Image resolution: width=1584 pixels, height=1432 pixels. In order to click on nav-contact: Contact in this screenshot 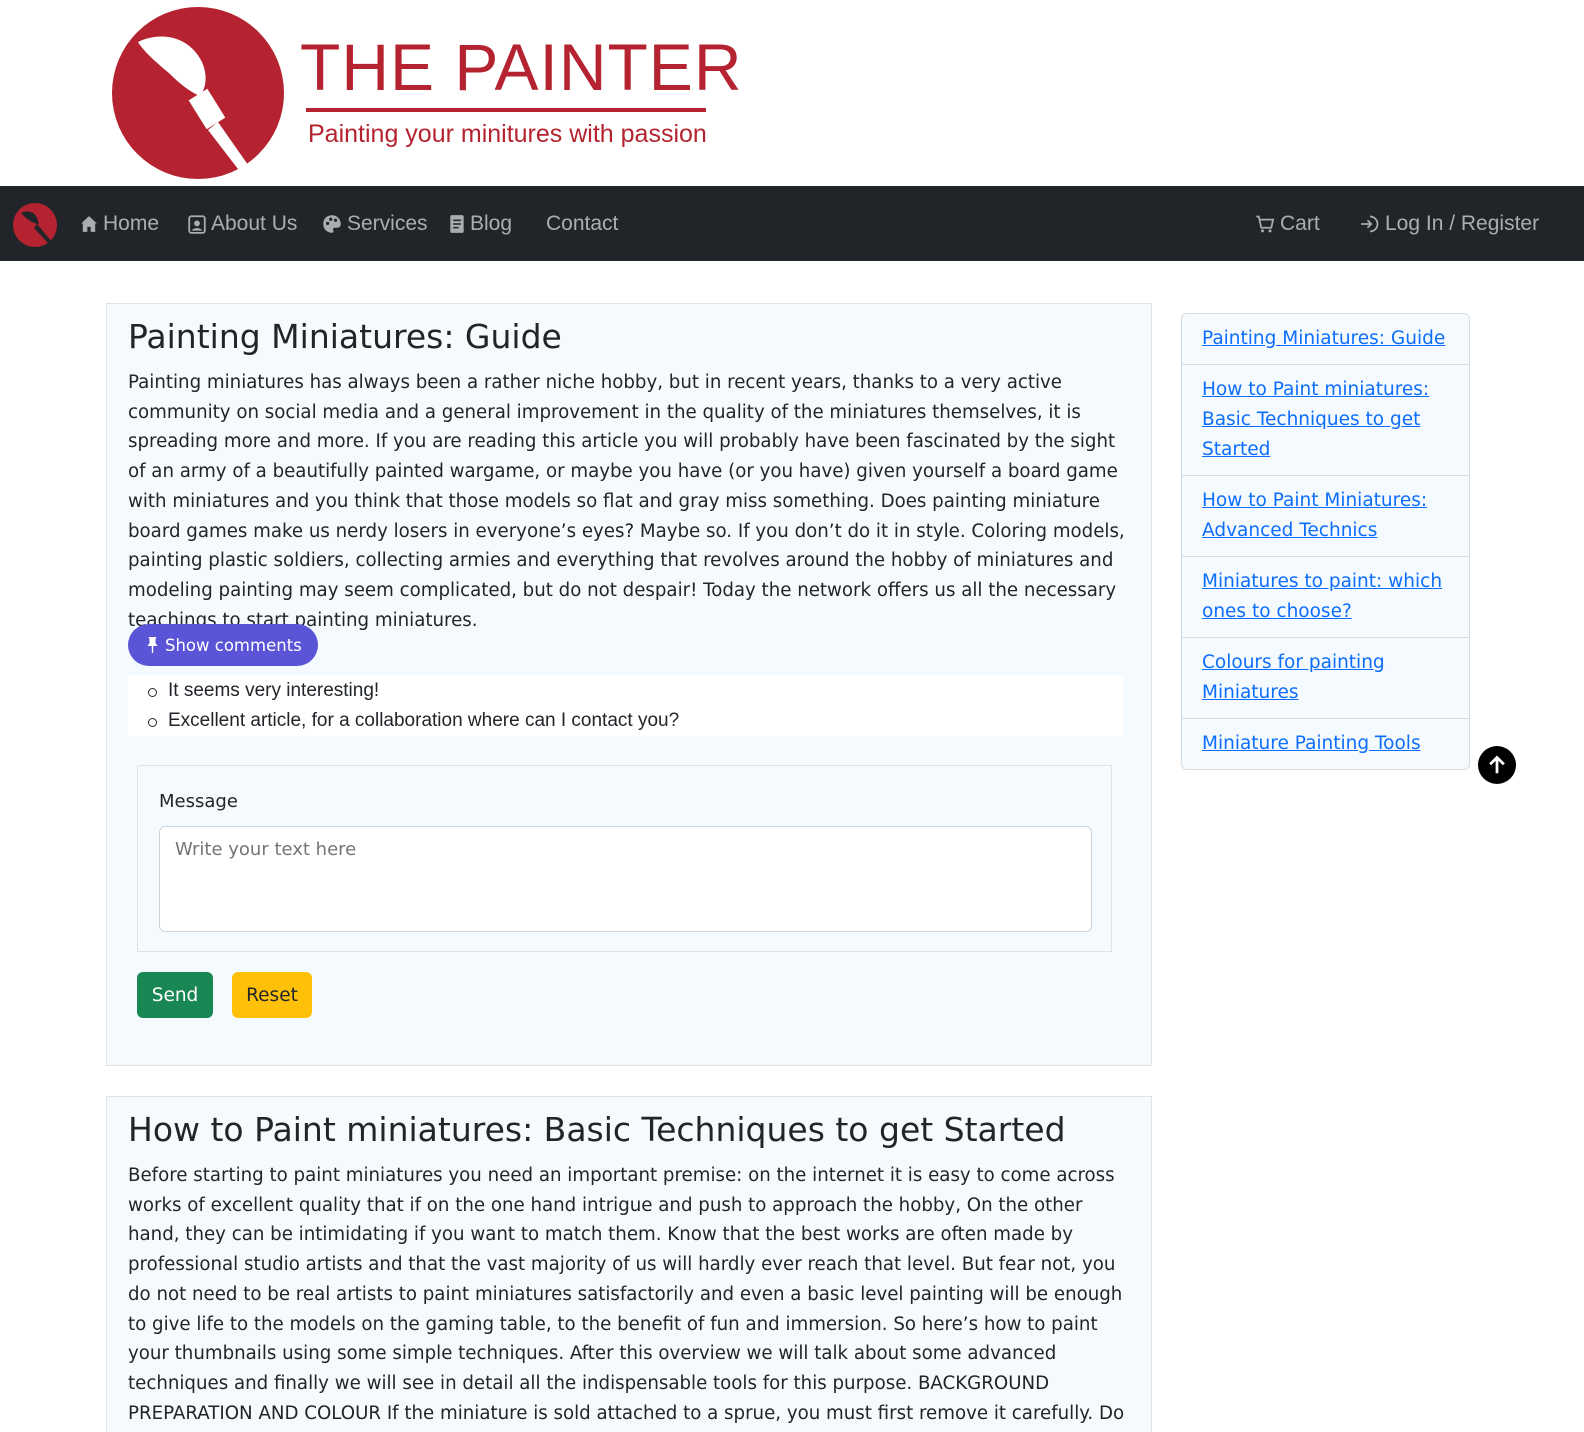, I will do `click(582, 223)`.